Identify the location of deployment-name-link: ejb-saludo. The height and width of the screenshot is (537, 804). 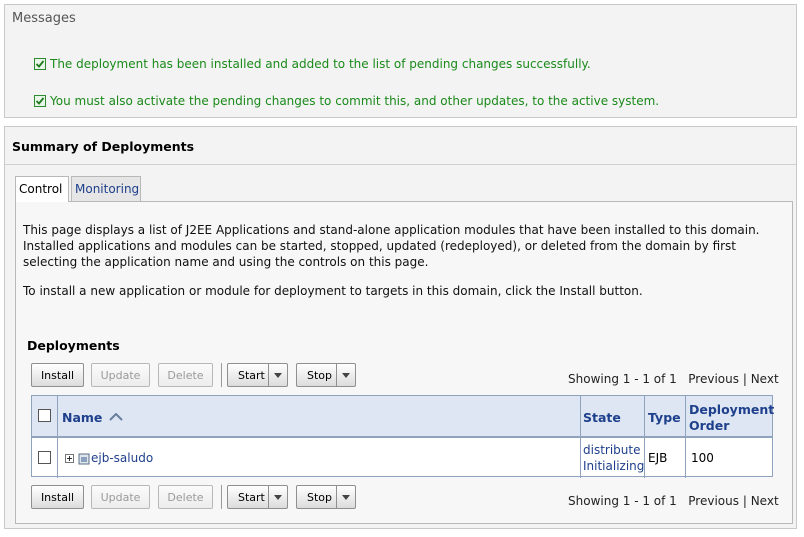
(122, 458).